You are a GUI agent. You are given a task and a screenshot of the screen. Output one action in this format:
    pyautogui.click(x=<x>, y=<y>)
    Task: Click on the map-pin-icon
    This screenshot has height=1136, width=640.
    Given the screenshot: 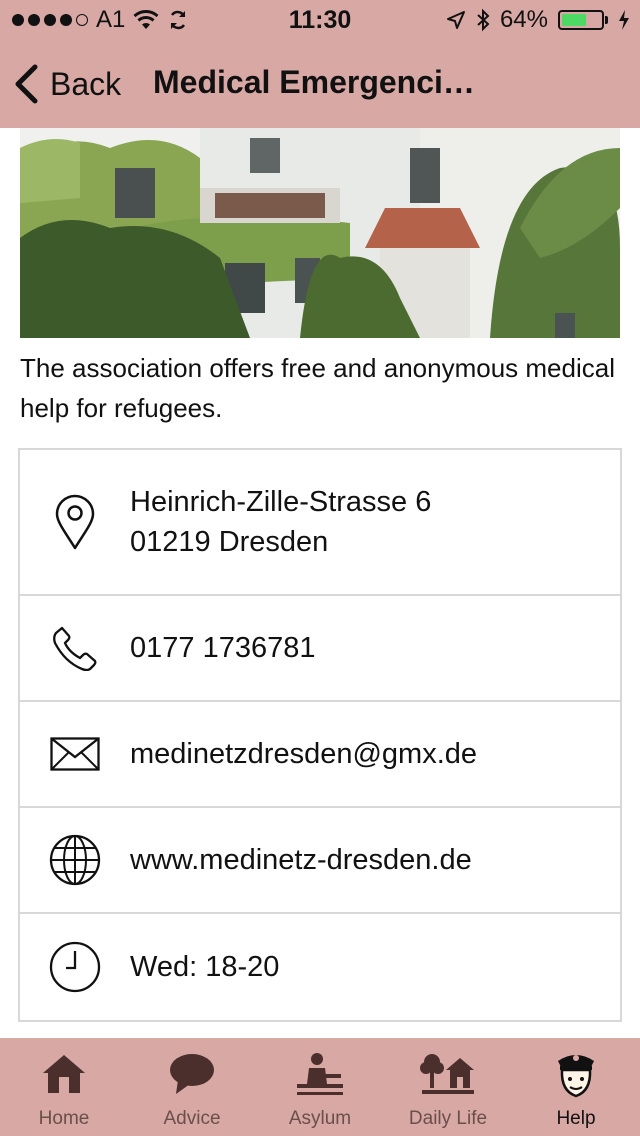 What is the action you would take?
    pyautogui.click(x=75, y=522)
    